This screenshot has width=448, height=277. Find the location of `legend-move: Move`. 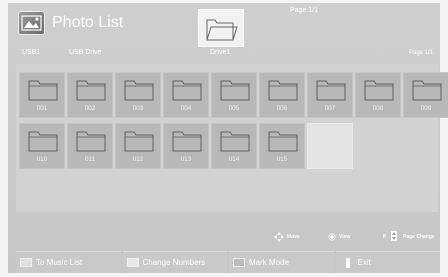

legend-move: Move is located at coordinates (293, 237).